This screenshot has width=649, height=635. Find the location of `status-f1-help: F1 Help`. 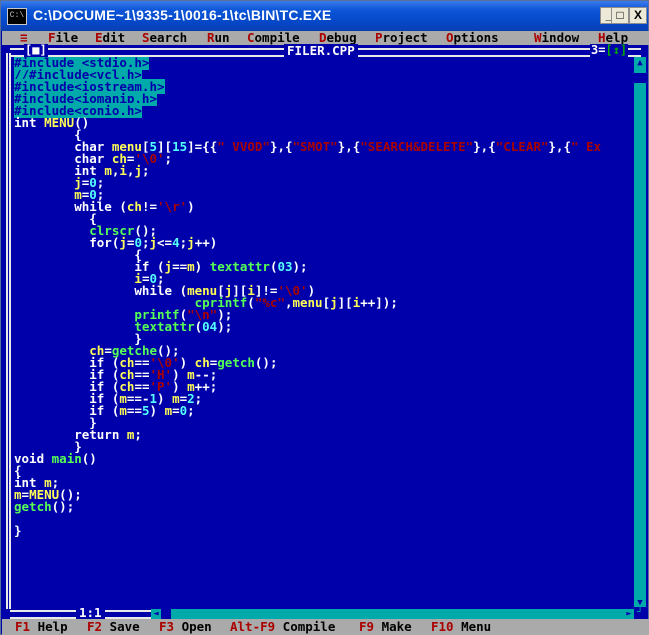

status-f1-help: F1 Help is located at coordinates (41, 627).